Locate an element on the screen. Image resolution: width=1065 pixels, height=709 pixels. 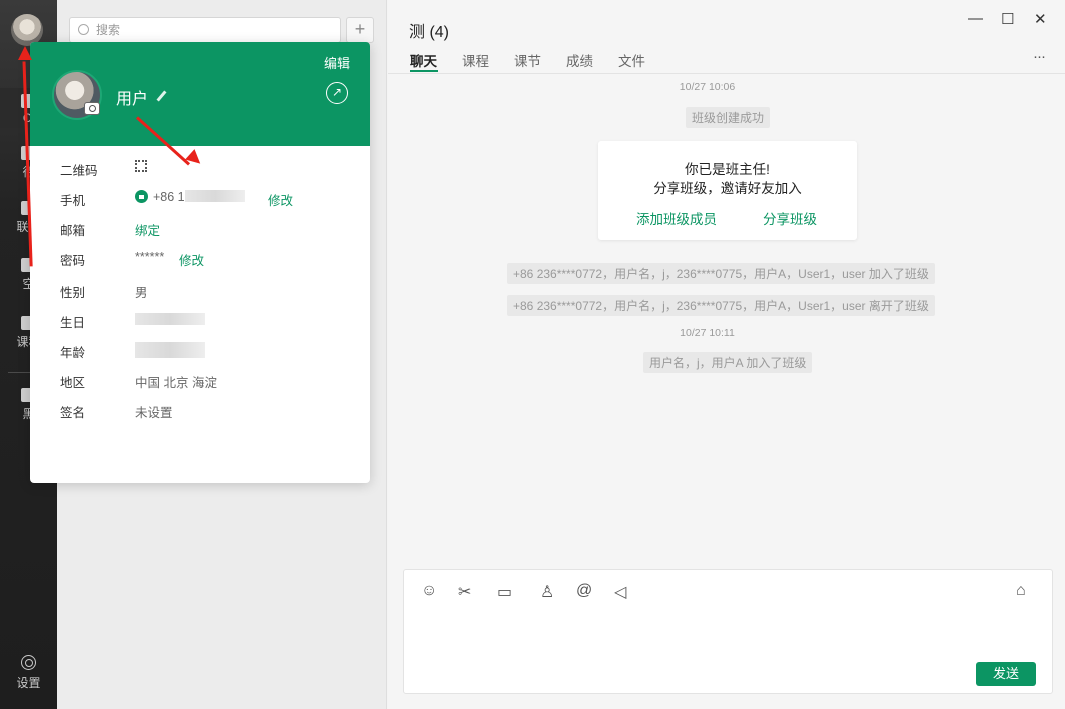
add-members-link: 添加班级成员 is located at coordinates (676, 218).